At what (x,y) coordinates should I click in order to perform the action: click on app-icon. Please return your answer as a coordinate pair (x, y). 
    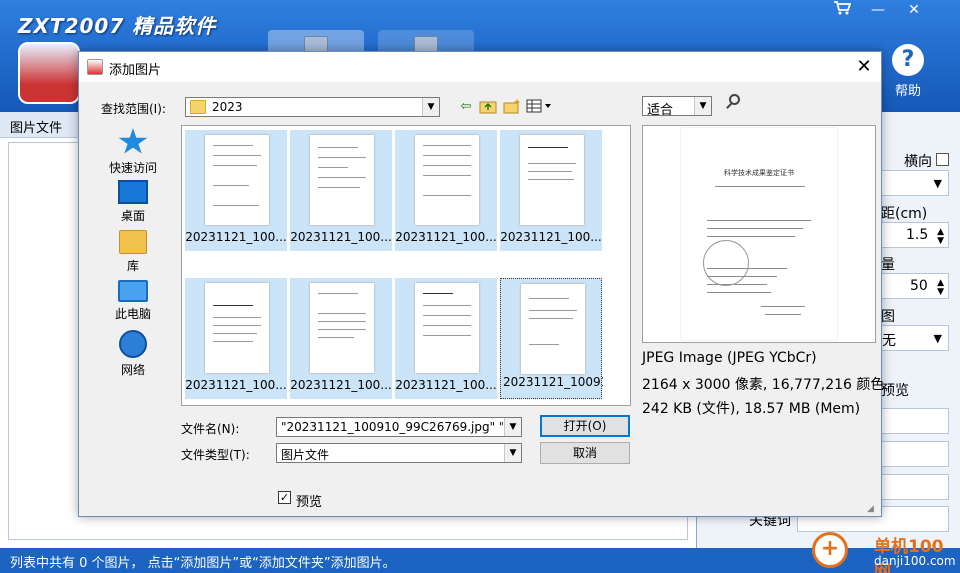
    Looking at the image, I should click on (95, 67).